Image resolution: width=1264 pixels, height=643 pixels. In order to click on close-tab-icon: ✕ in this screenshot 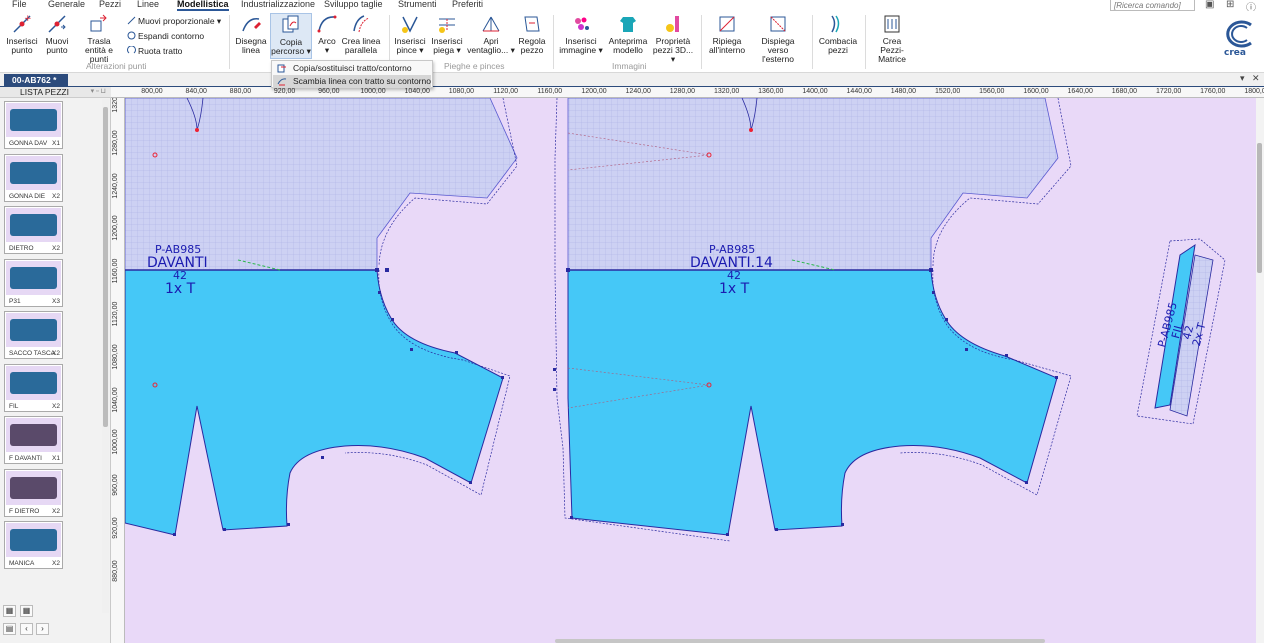, I will do `click(1256, 78)`.